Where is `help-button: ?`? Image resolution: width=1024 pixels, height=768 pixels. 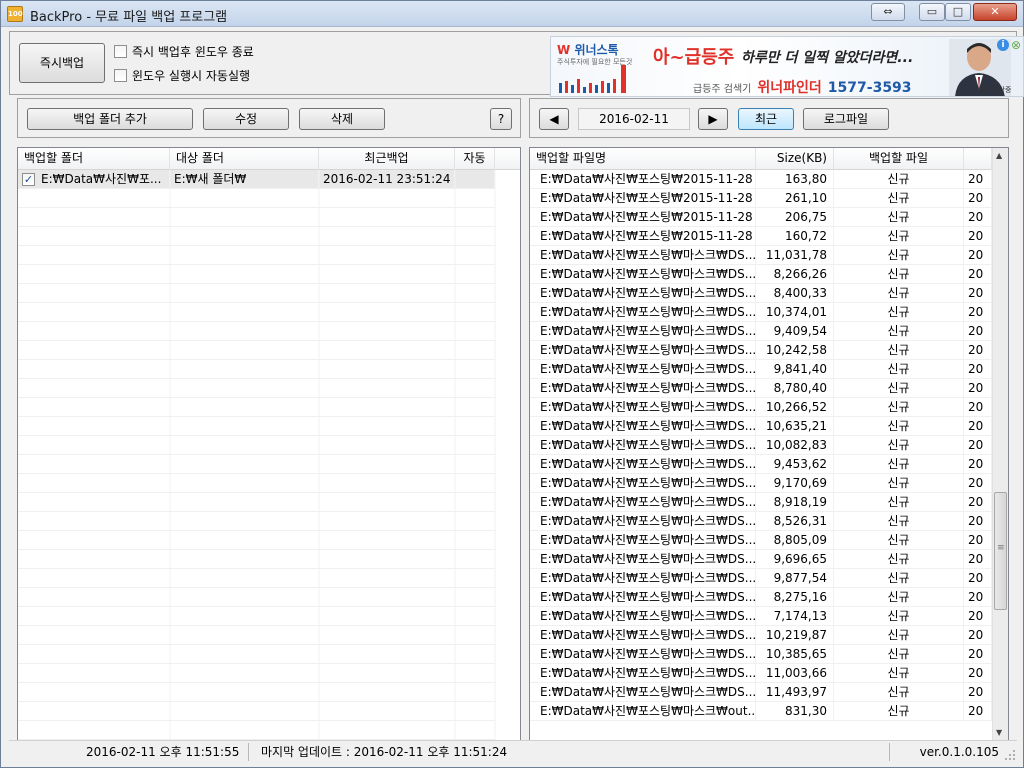 help-button: ? is located at coordinates (501, 119).